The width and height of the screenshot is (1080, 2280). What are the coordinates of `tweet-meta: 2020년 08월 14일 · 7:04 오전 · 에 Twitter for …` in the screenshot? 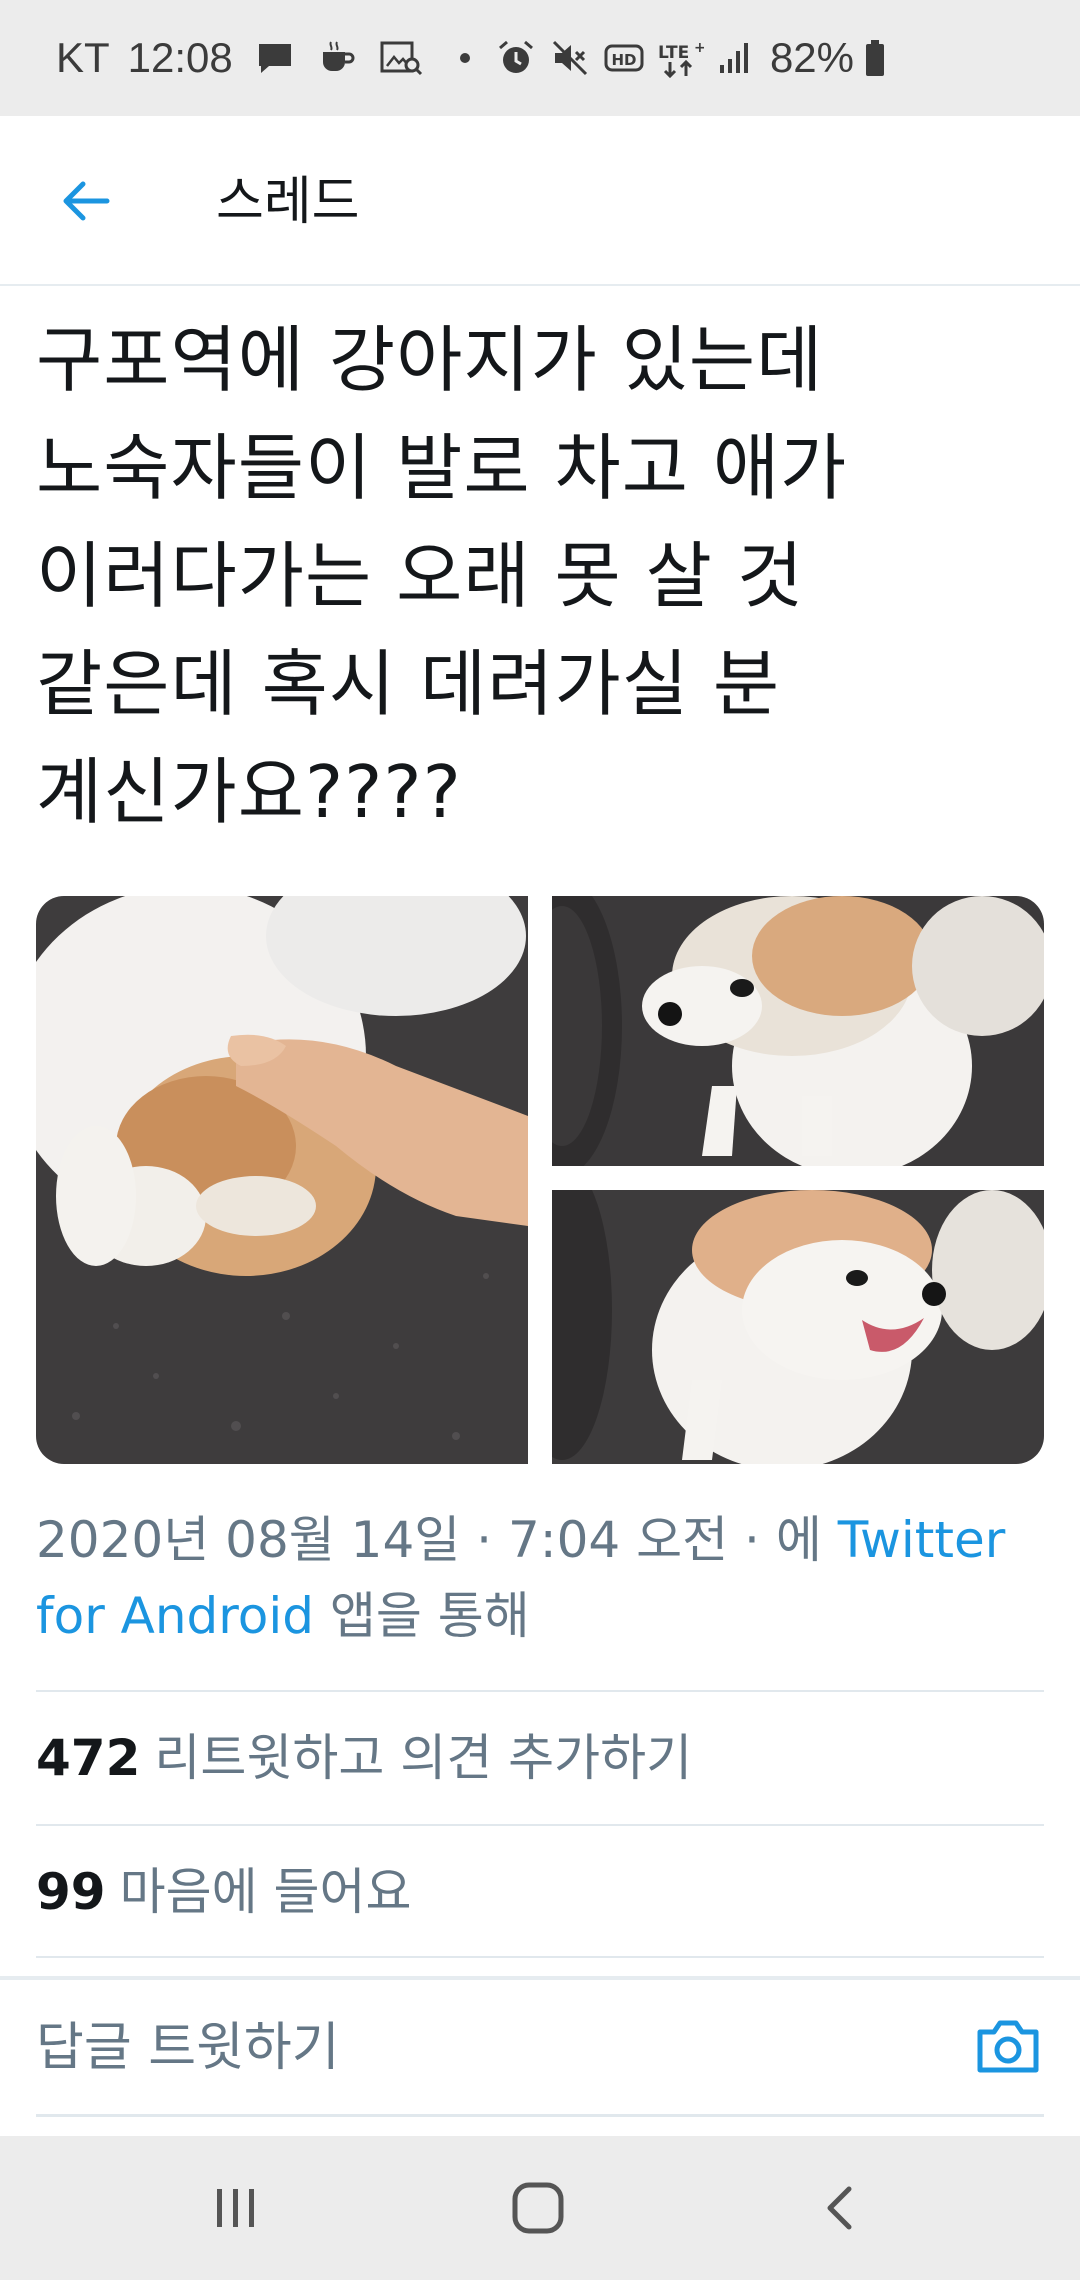 It's located at (541, 1578).